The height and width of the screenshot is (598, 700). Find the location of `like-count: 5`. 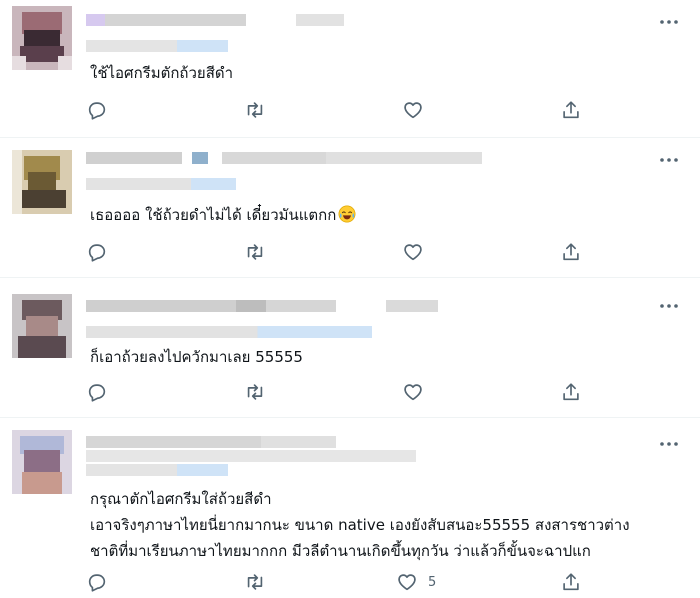

like-count: 5 is located at coordinates (432, 582).